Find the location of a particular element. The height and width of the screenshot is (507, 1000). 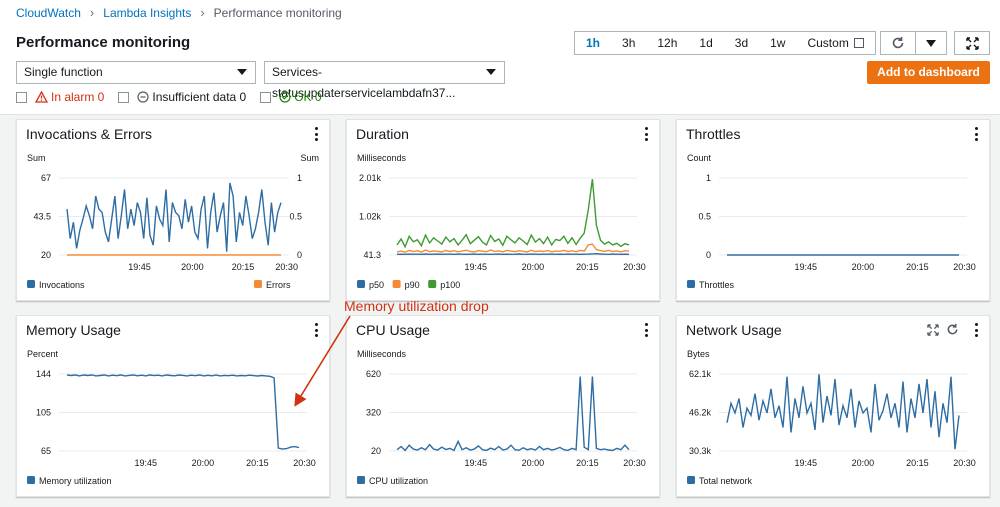

refresh-icon is located at coordinates (898, 43).